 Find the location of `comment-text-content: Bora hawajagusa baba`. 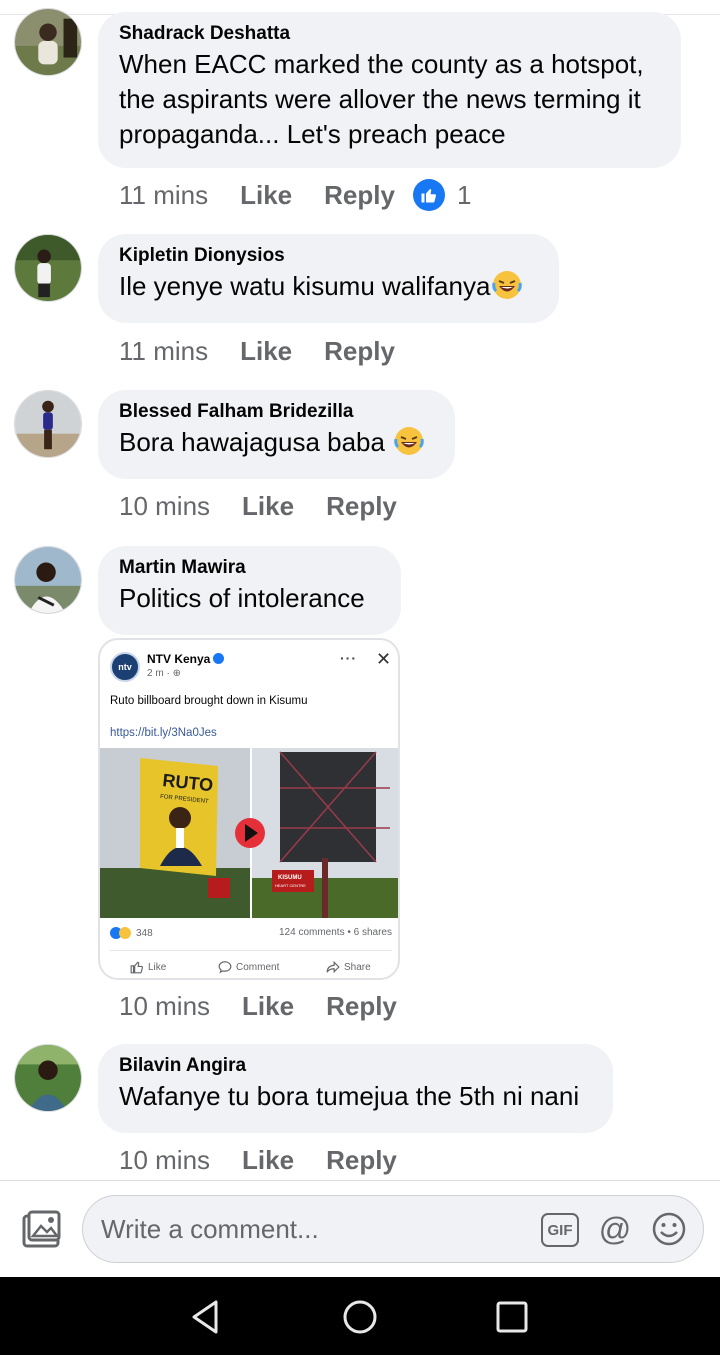

comment-text-content: Bora hawajagusa baba is located at coordinates (252, 442).